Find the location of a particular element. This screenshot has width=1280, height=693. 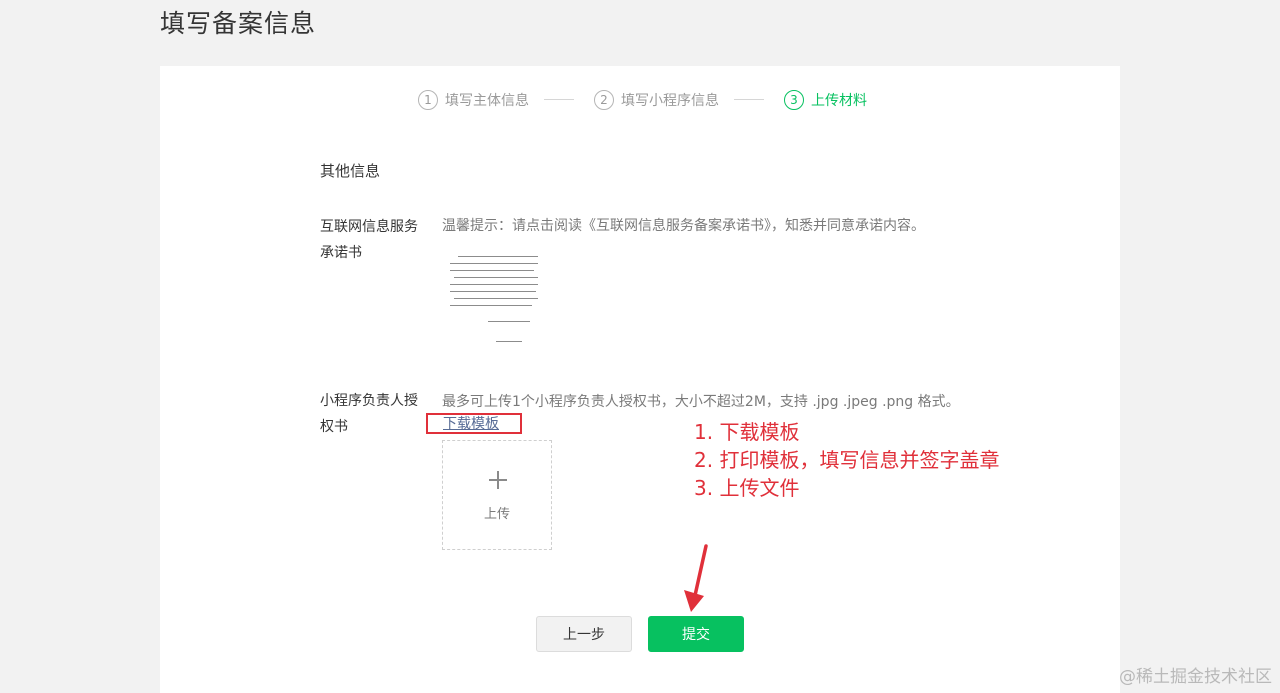

watermark: @稀土掘金技术社区 is located at coordinates (1195, 677).